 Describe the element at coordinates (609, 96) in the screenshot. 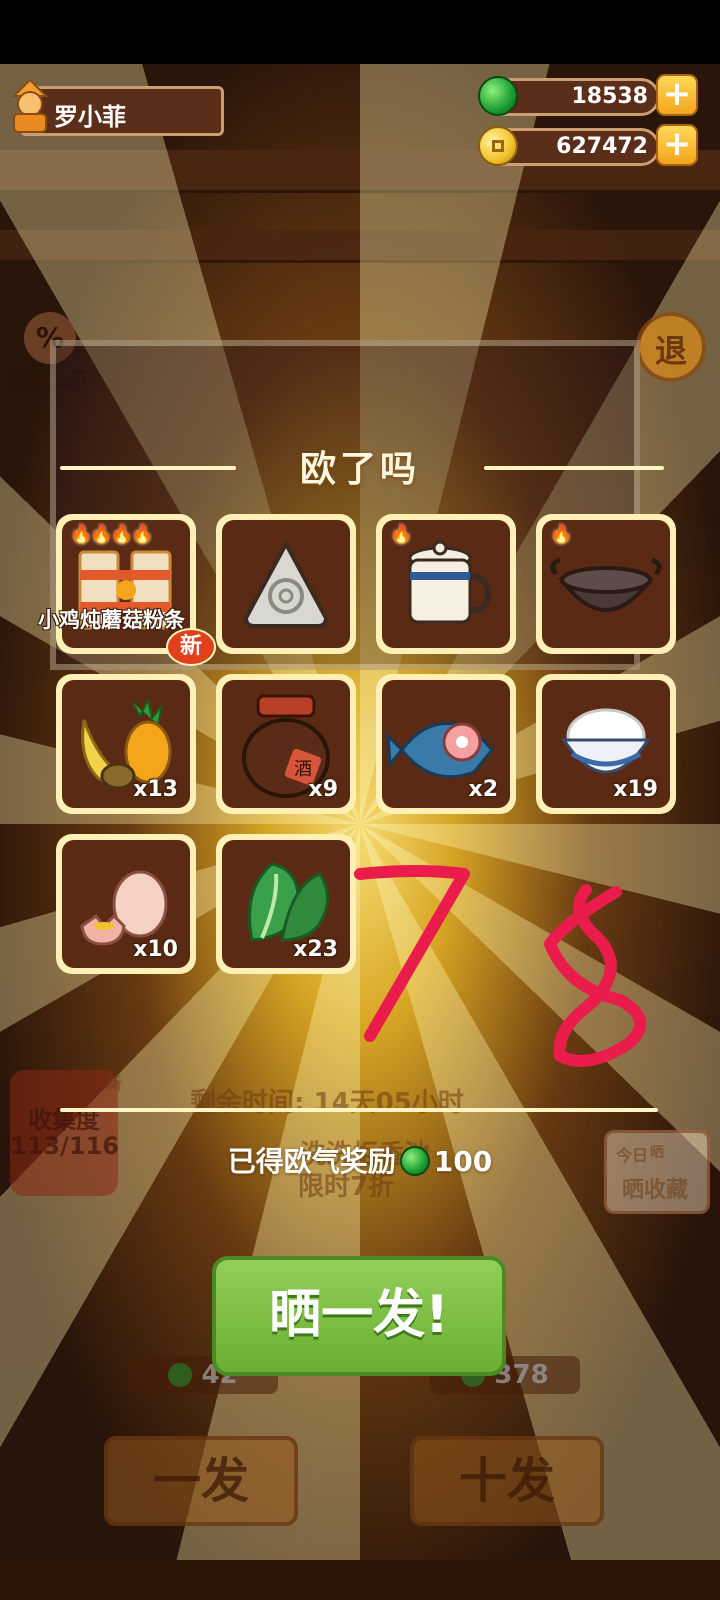

I see `jade-amount: 18538` at that location.